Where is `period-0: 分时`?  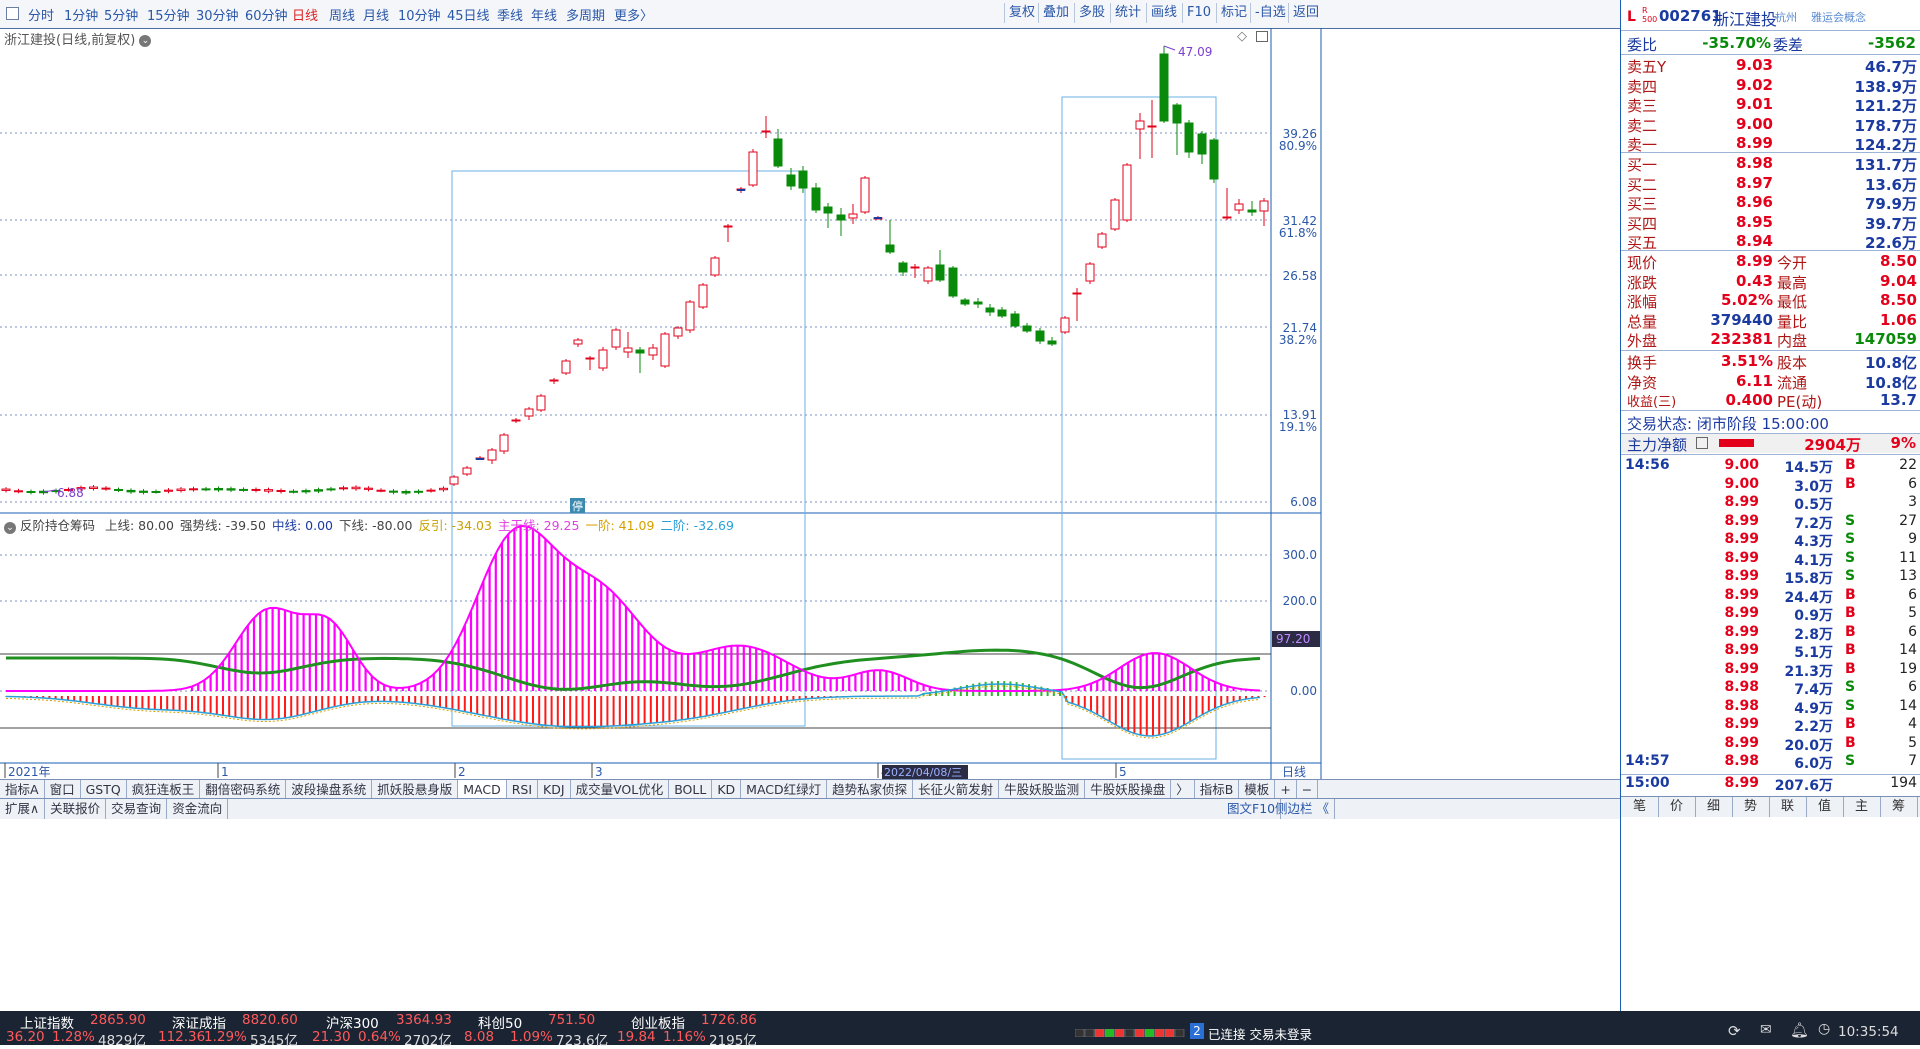 period-0: 分时 is located at coordinates (41, 14).